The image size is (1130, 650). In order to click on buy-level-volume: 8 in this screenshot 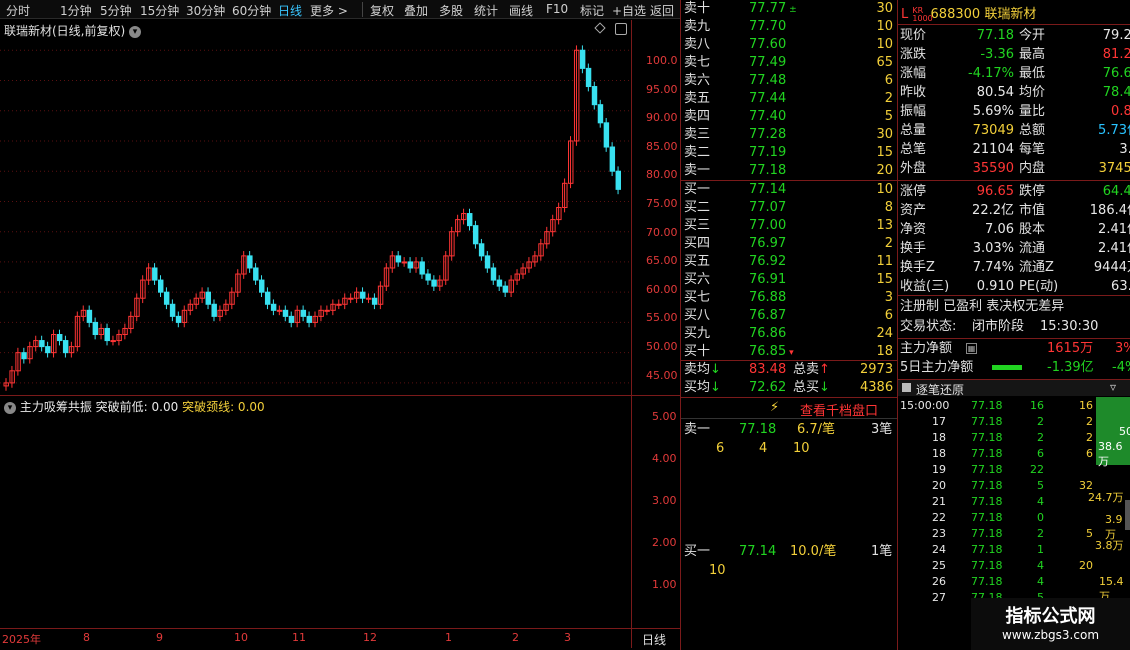, I will do `click(888, 207)`.